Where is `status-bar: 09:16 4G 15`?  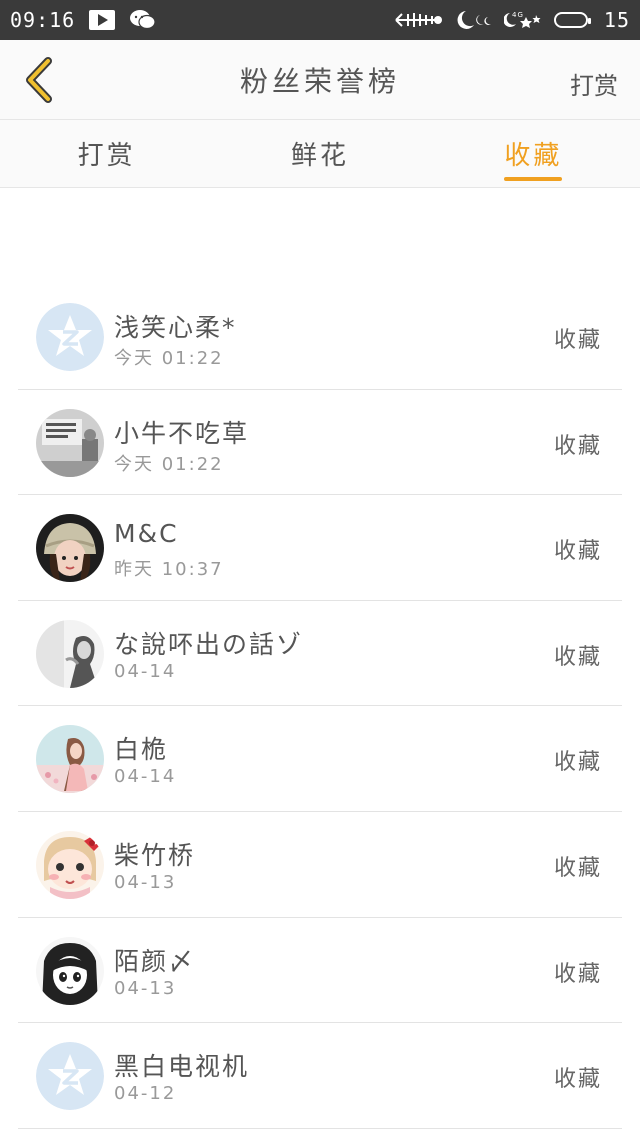 status-bar: 09:16 4G 15 is located at coordinates (320, 20).